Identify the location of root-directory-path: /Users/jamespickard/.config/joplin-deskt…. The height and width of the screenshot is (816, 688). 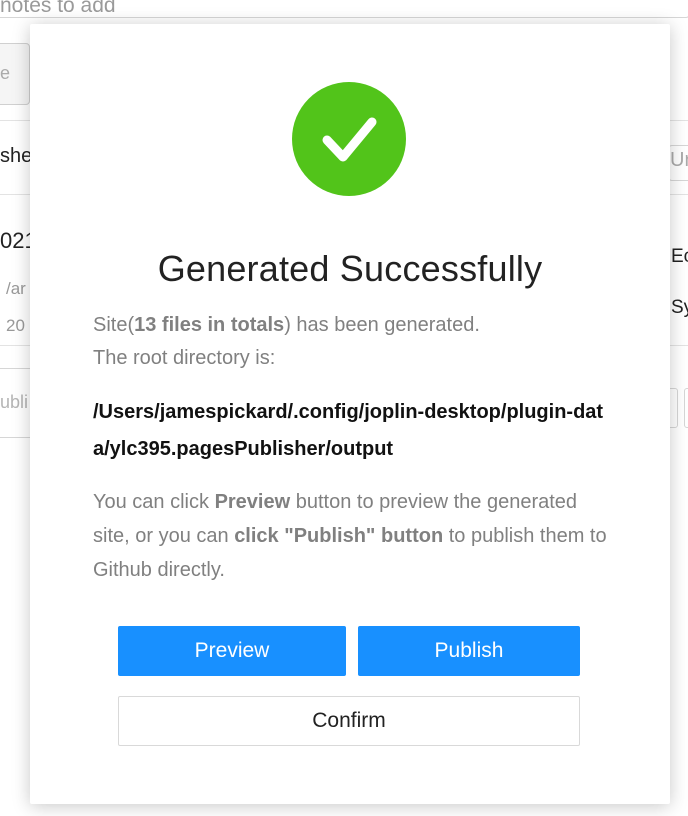
(348, 430).